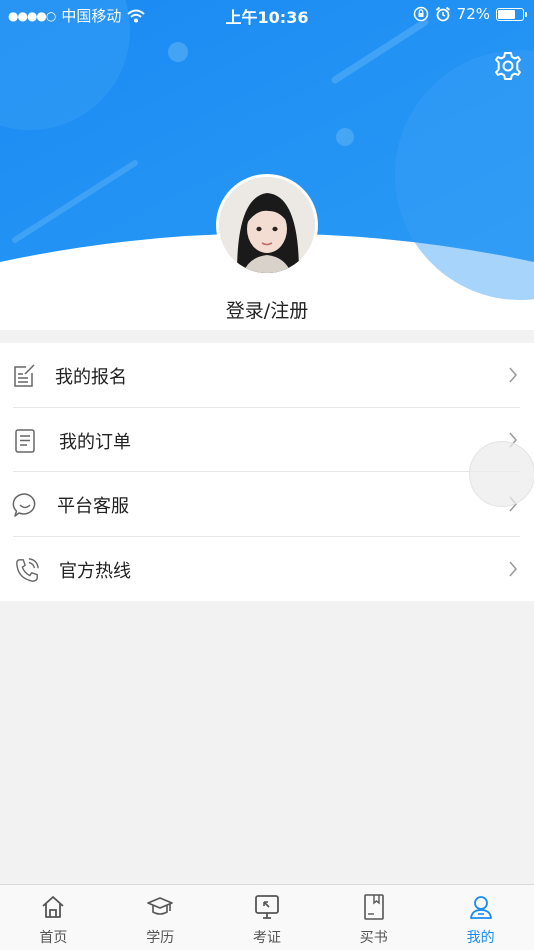 The height and width of the screenshot is (950, 534). I want to click on avatar, so click(267, 225).